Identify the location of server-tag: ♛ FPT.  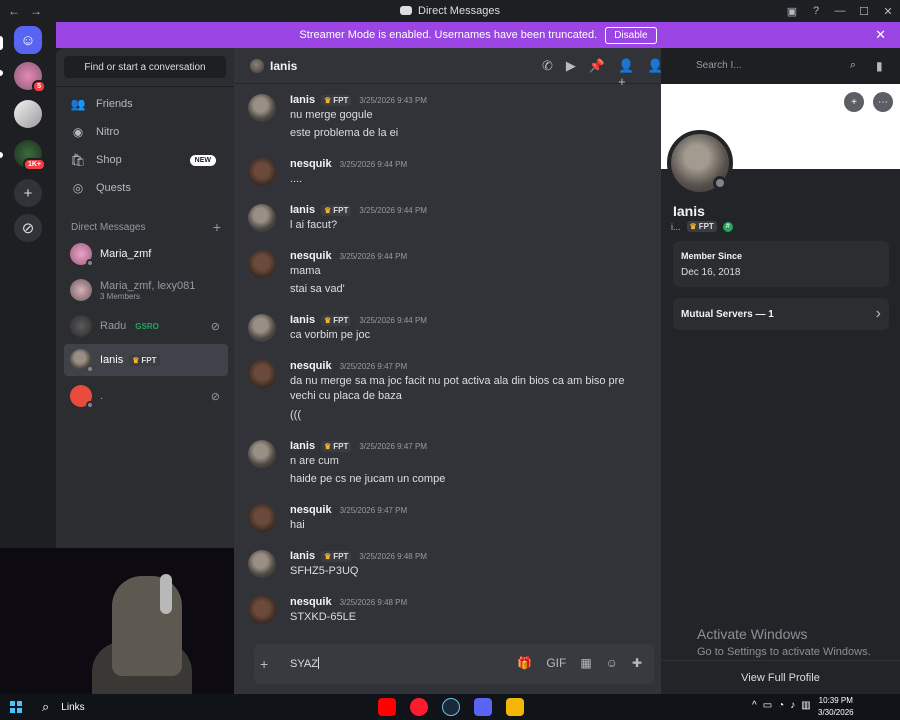
(336, 100).